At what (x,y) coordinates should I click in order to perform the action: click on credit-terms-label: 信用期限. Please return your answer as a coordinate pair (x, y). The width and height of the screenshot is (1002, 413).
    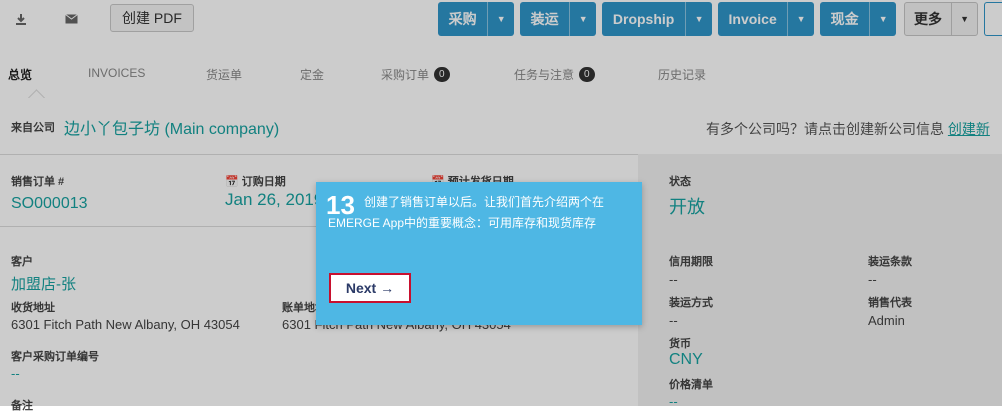
    Looking at the image, I should click on (691, 262).